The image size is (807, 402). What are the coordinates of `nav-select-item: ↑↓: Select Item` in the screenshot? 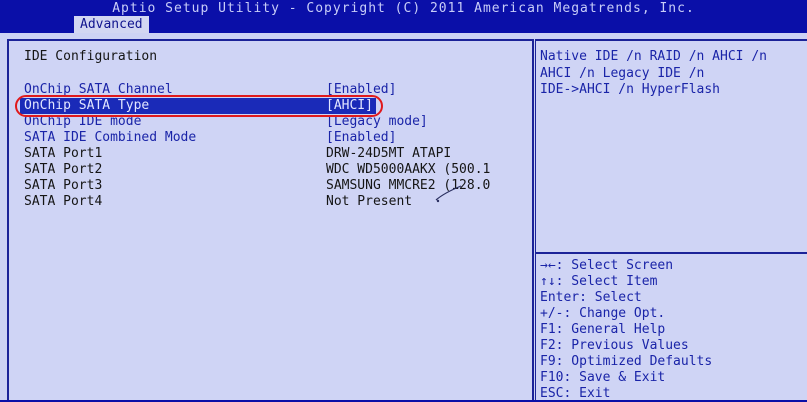 It's located at (599, 281).